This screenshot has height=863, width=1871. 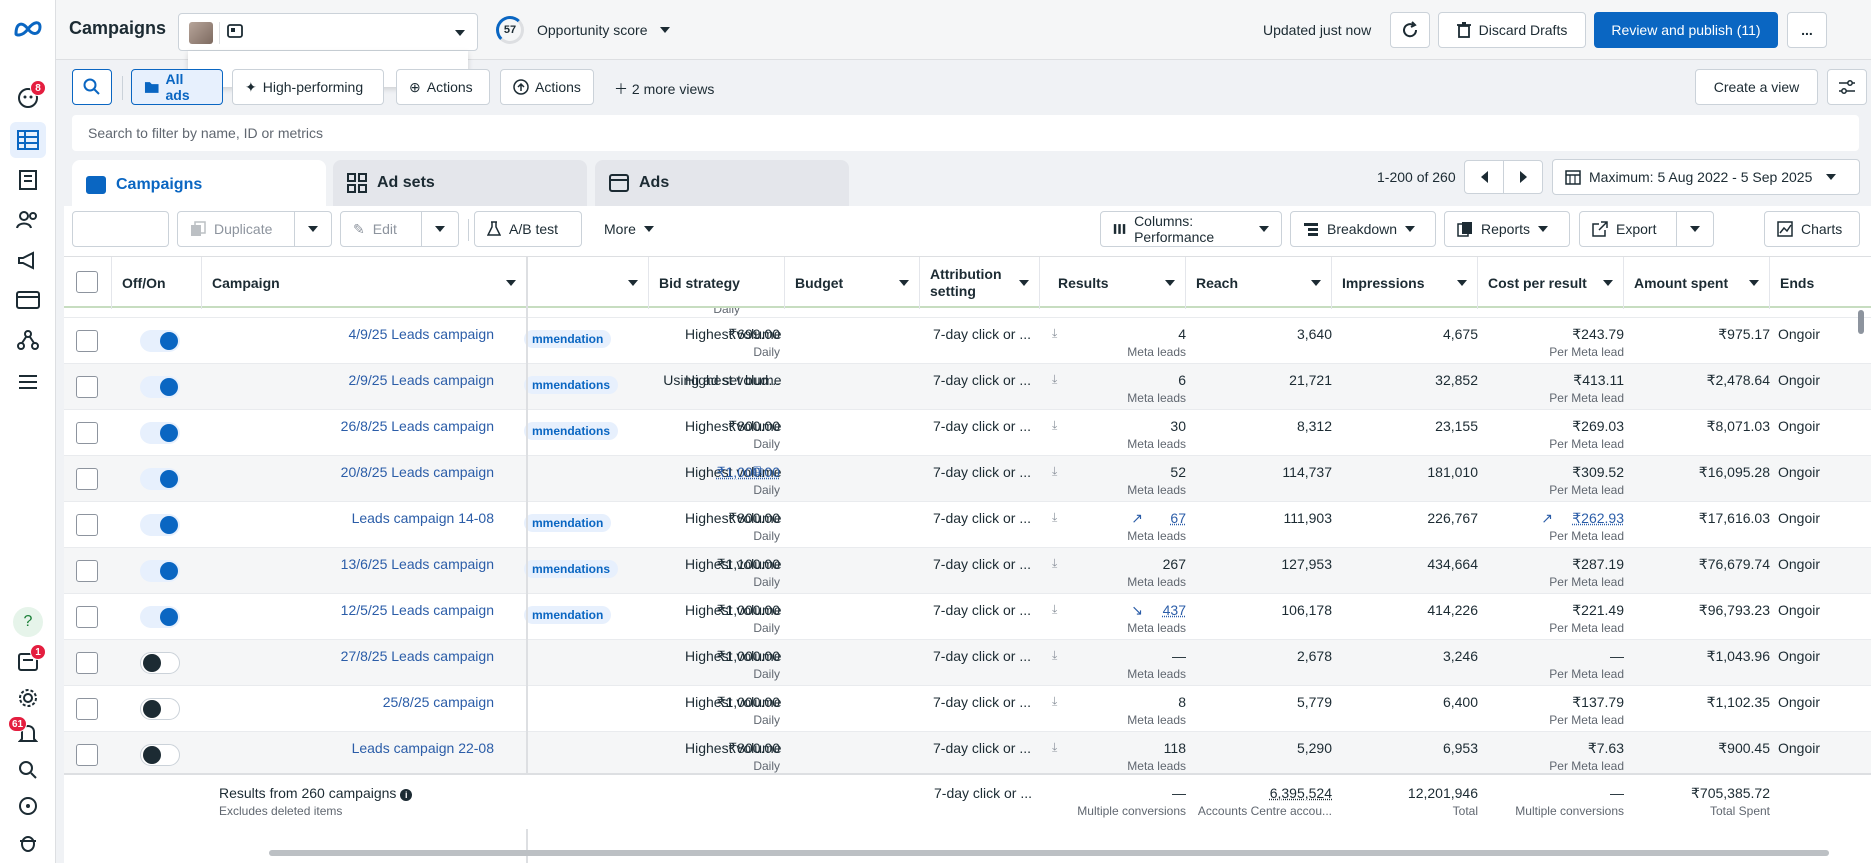 What do you see at coordinates (28, 842) in the screenshot?
I see `bug-report-icon` at bounding box center [28, 842].